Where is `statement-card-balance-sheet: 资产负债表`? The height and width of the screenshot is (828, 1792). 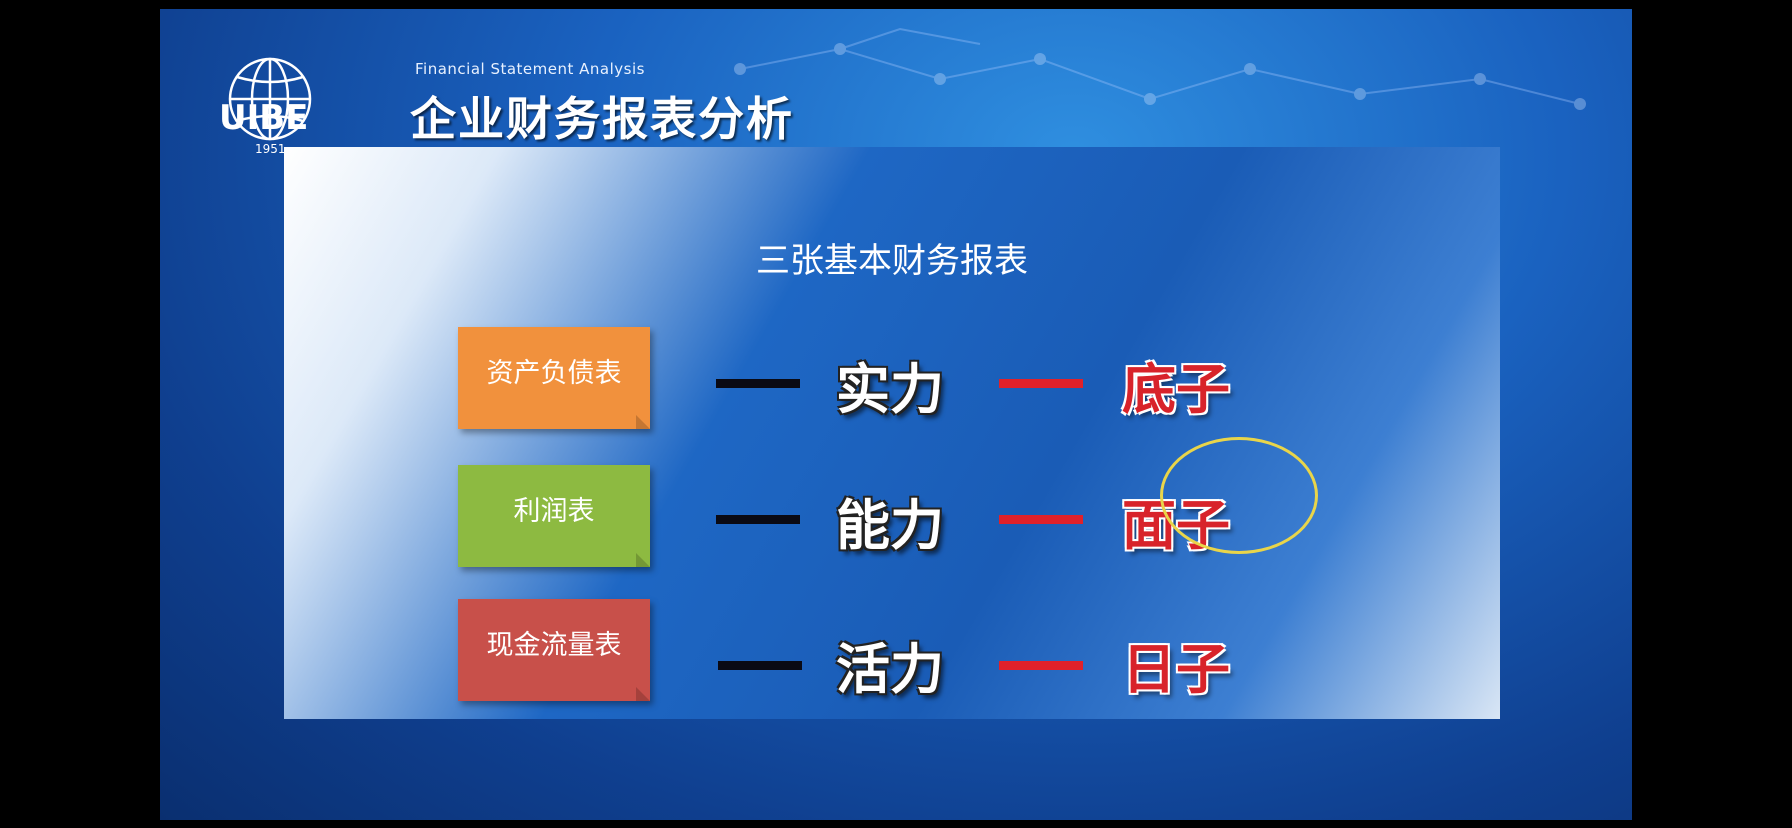 statement-card-balance-sheet: 资产负债表 is located at coordinates (554, 378).